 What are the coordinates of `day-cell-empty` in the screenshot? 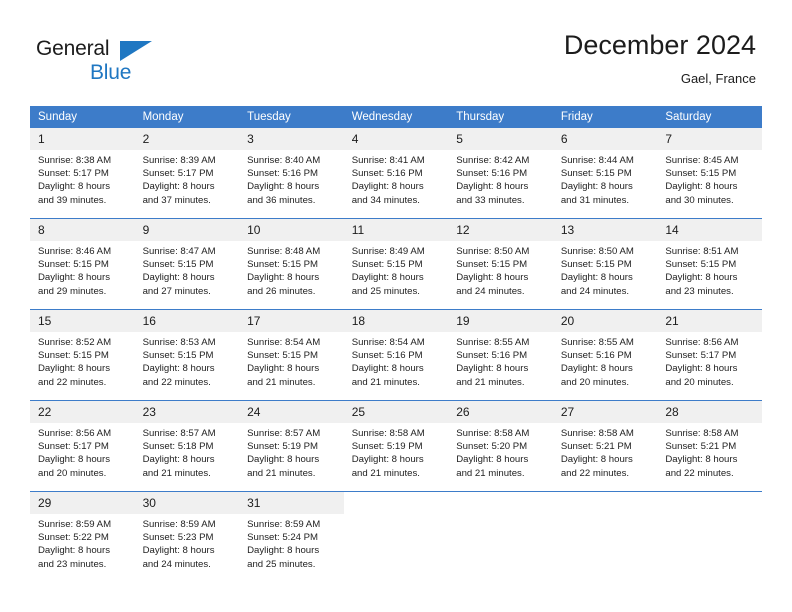 It's located at (500, 536).